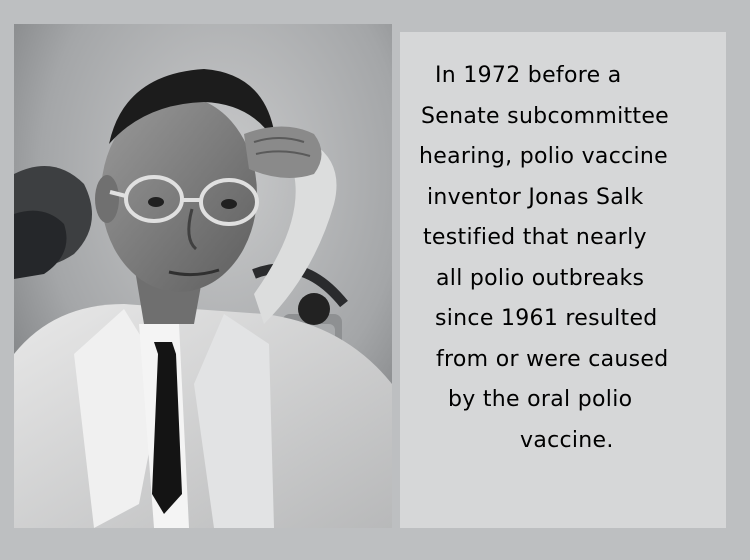 The width and height of the screenshot is (750, 560). I want to click on quote-line: In 1972 before a, so click(528, 75).